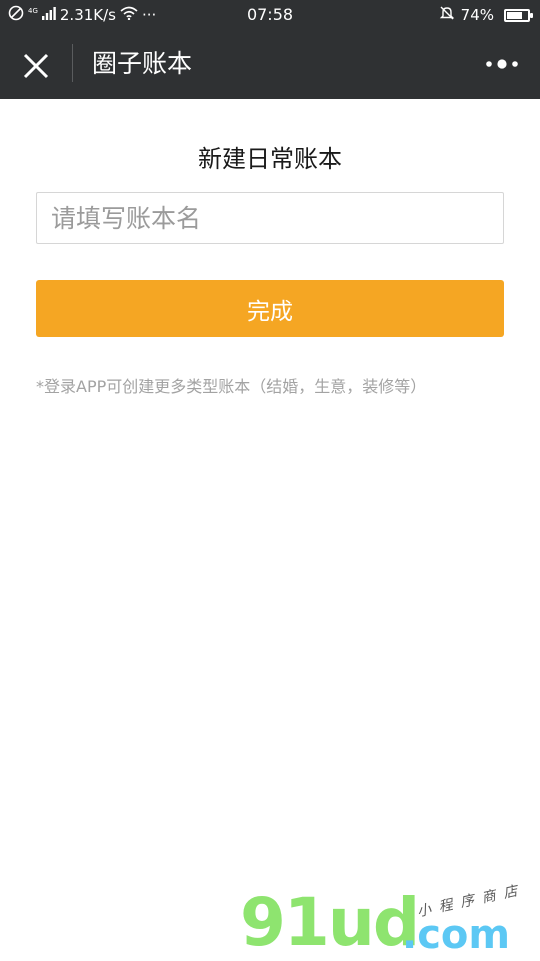  What do you see at coordinates (270, 15) in the screenshot?
I see `status-bar: 4G 2.31K/s ··· 07:58 74%` at bounding box center [270, 15].